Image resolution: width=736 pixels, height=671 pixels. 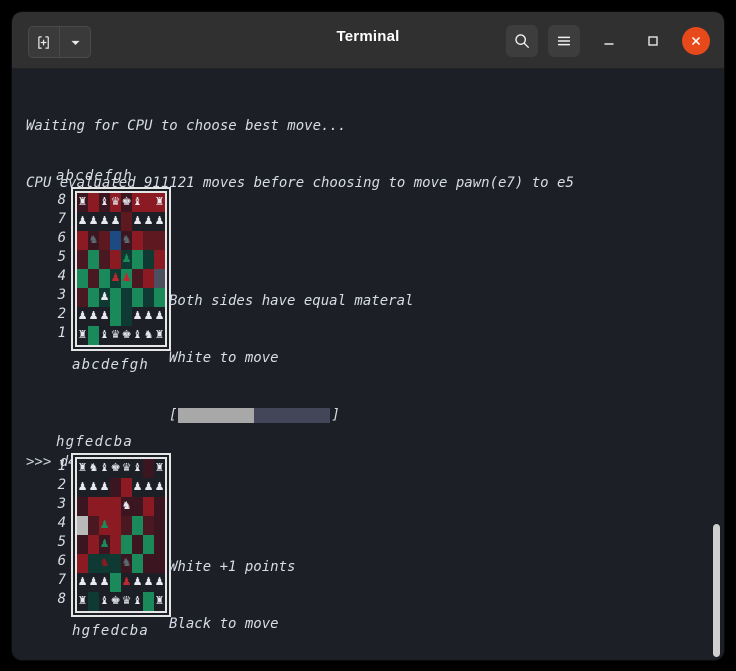 I want to click on board2-grid: ♜ ♞ ♝ ♚ ♛ ♝ ♜ ♟ ♟ ♟ ♟ ♟ ♟ ♞ ♟ ♟ ♞ ♞ ♟ ♟ ♟ ♟ ♟ ♟ ♟ ♜ ♝ ♚ ♛ ♝ ♜, so click(x=121, y=535).